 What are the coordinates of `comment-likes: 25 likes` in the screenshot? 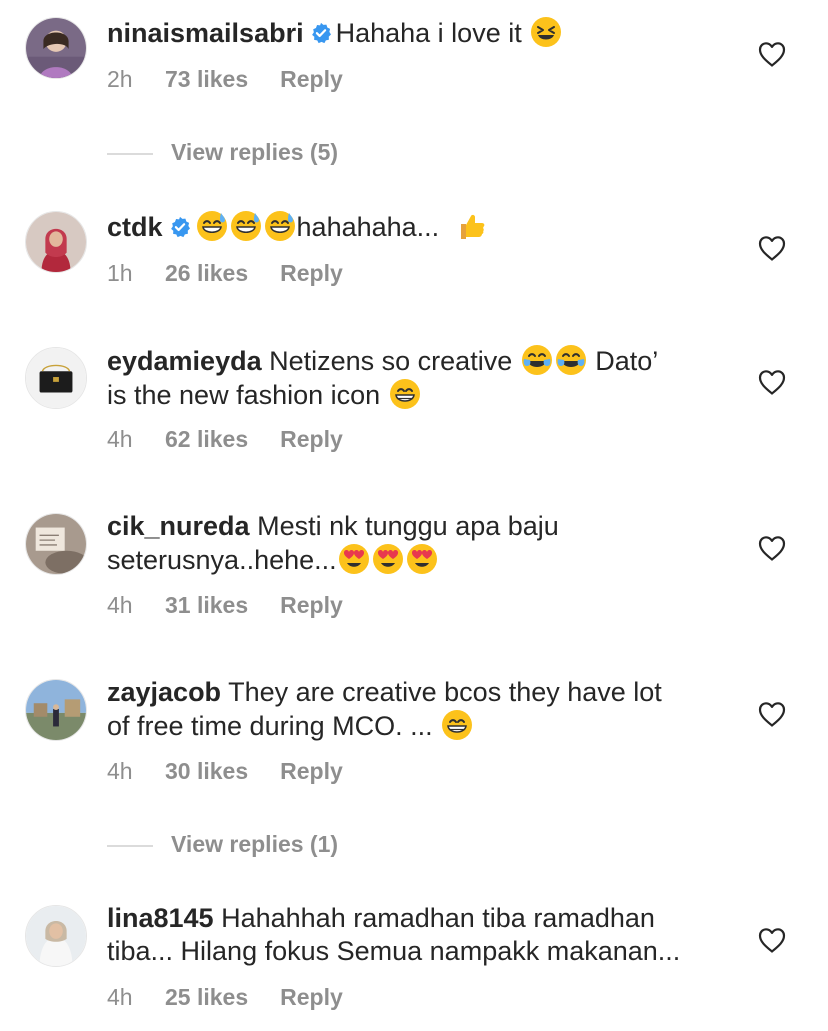 It's located at (206, 997).